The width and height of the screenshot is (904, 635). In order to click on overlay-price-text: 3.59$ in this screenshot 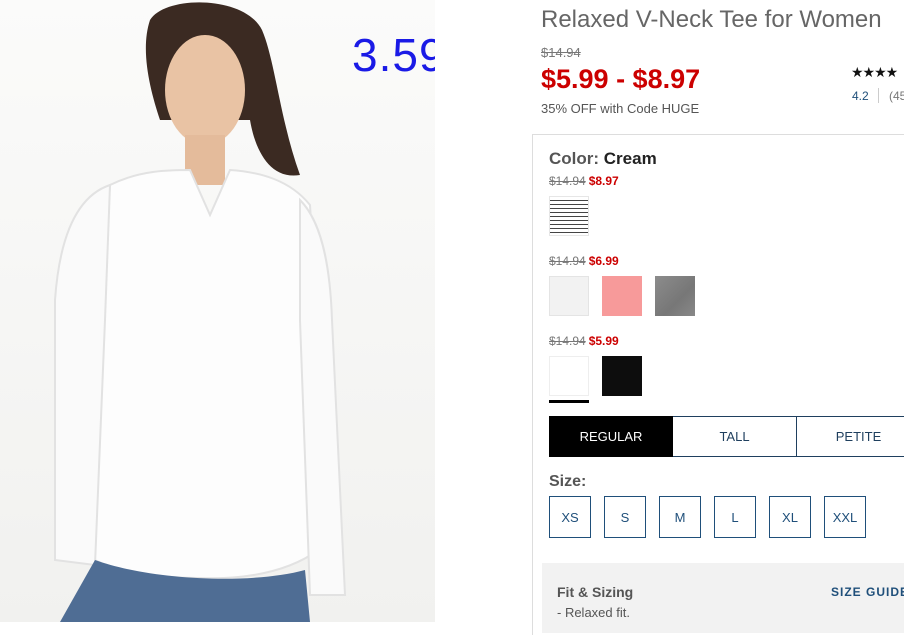, I will do `click(393, 55)`.